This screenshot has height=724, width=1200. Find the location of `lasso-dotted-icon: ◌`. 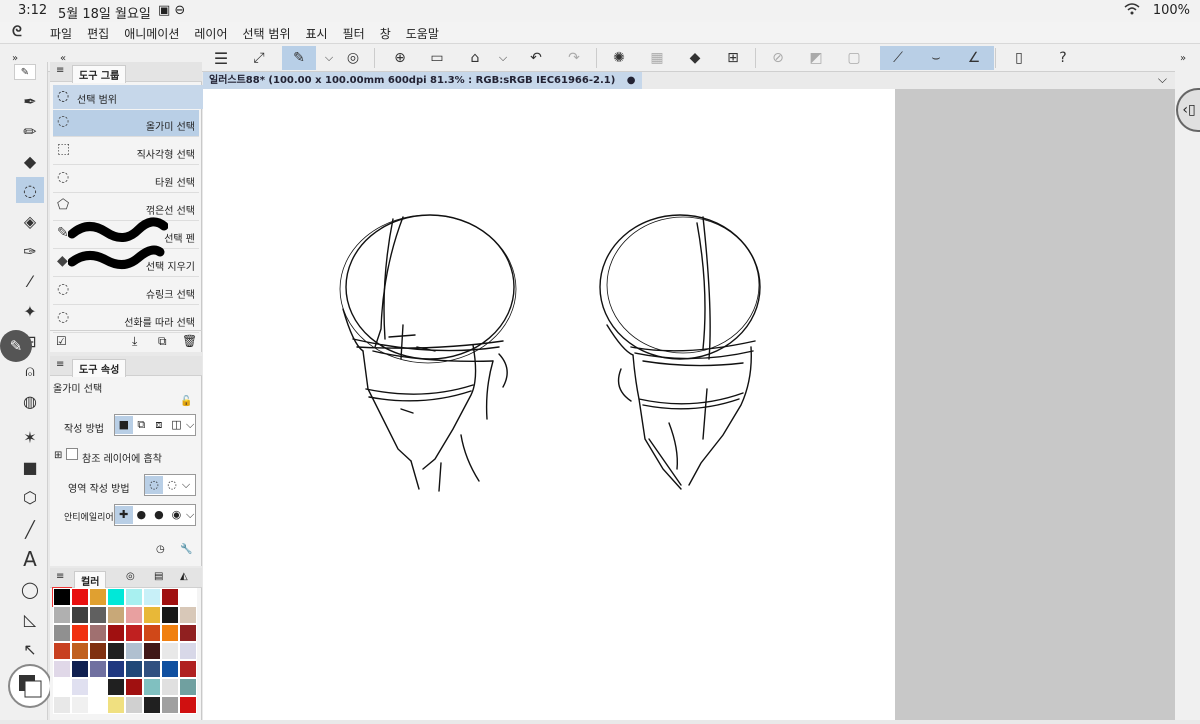

lasso-dotted-icon: ◌ is located at coordinates (172, 485).